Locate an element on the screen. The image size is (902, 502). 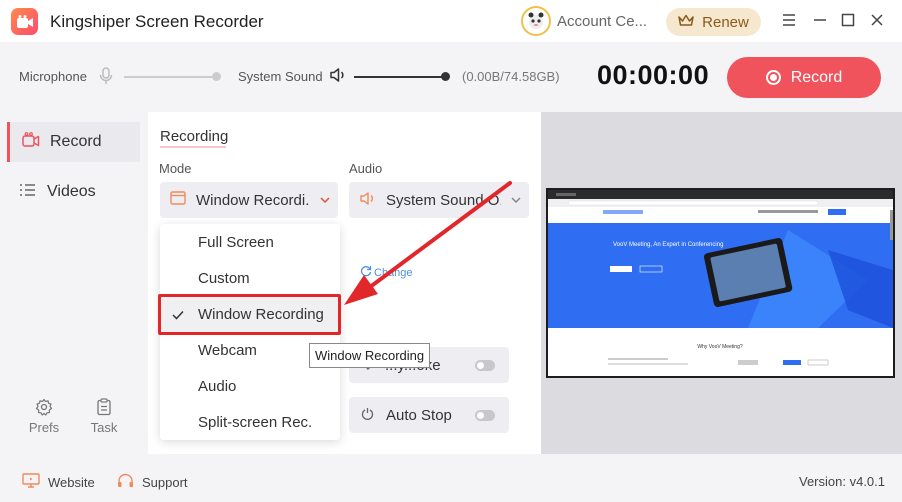
sidebar-item-videos: Videos is located at coordinates (73, 192).